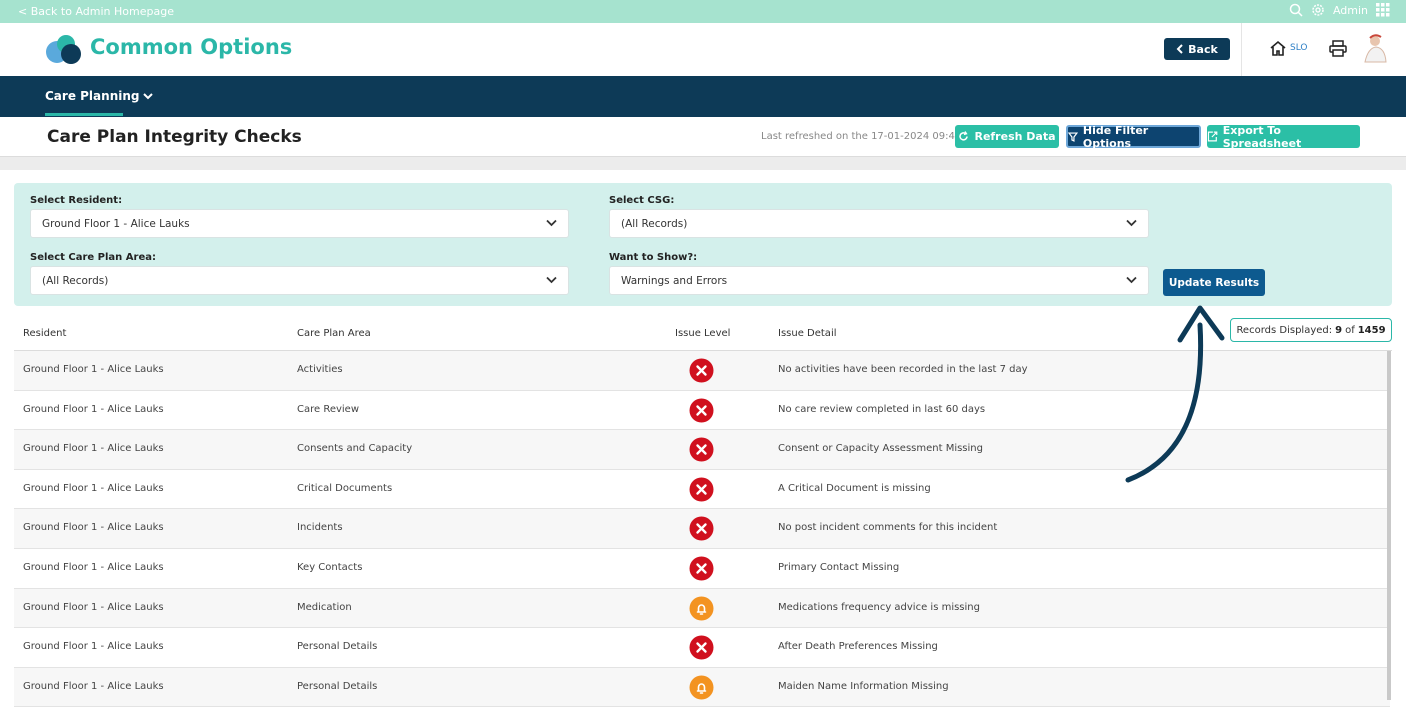  What do you see at coordinates (1007, 136) in the screenshot?
I see `refresh-data-button: Refresh Data` at bounding box center [1007, 136].